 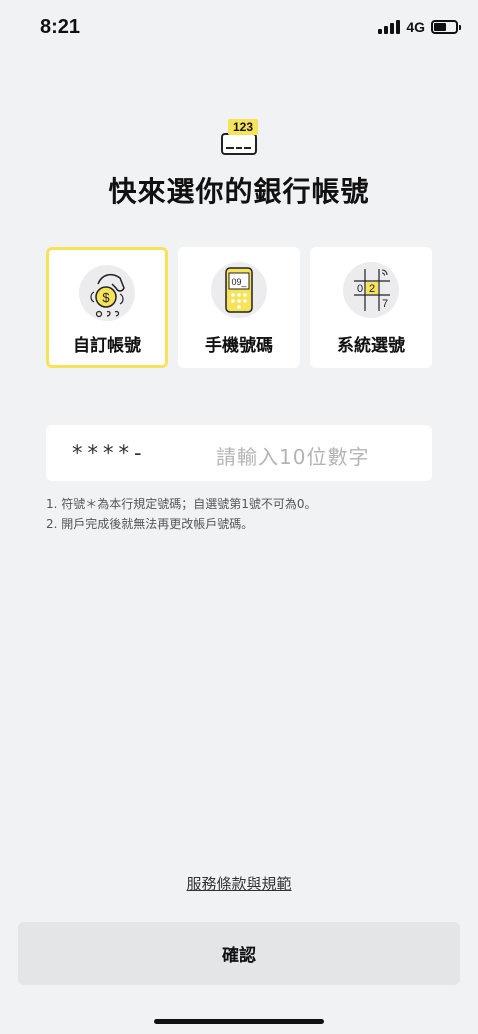 I want to click on phone-icon: 09_, so click(x=239, y=290).